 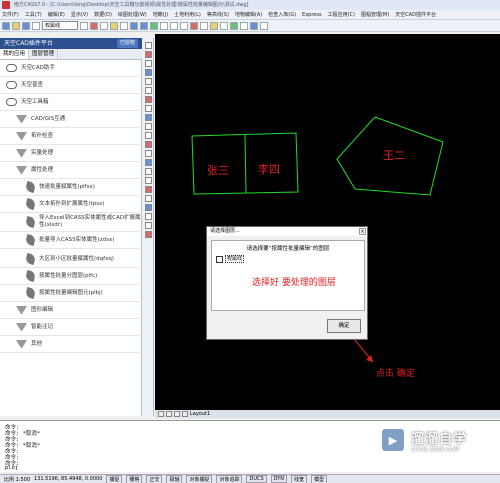 I want to click on menu-item: 显示(V), so click(x=79, y=14).